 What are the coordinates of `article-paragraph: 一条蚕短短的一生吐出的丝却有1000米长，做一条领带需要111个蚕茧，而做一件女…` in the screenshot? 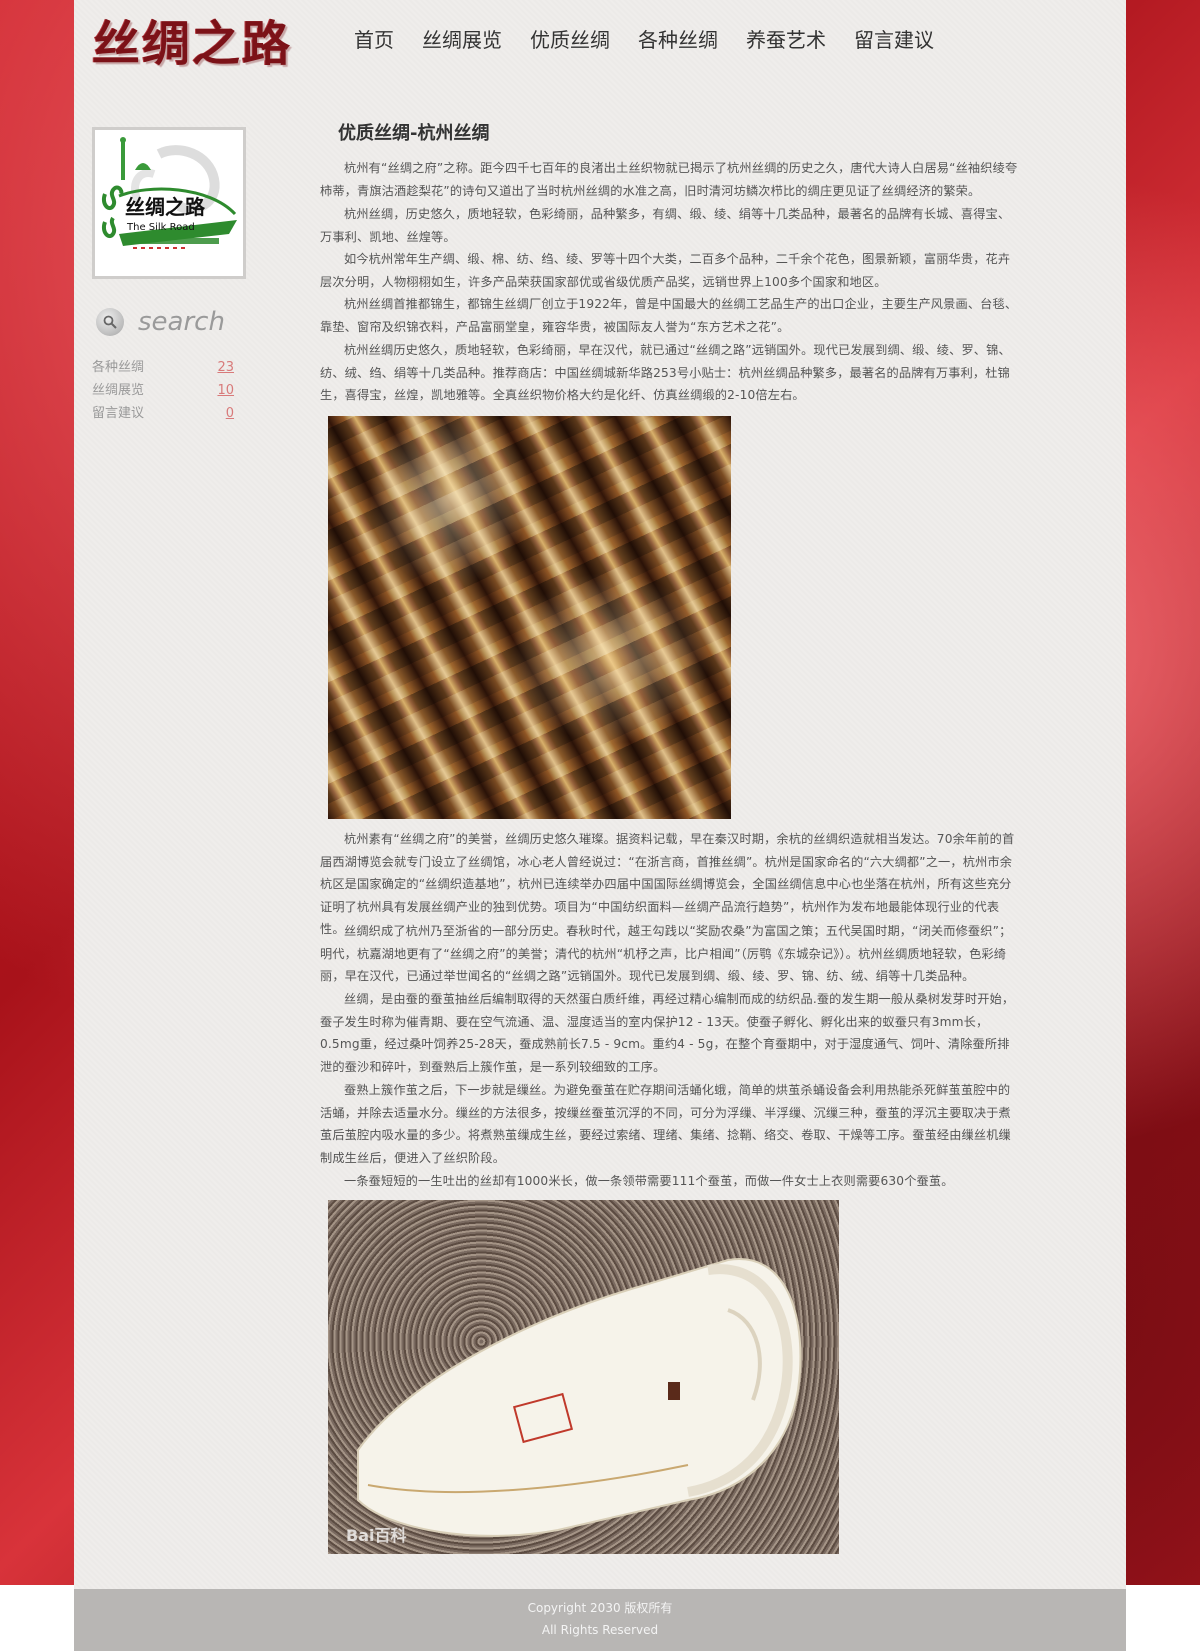 It's located at (649, 1181).